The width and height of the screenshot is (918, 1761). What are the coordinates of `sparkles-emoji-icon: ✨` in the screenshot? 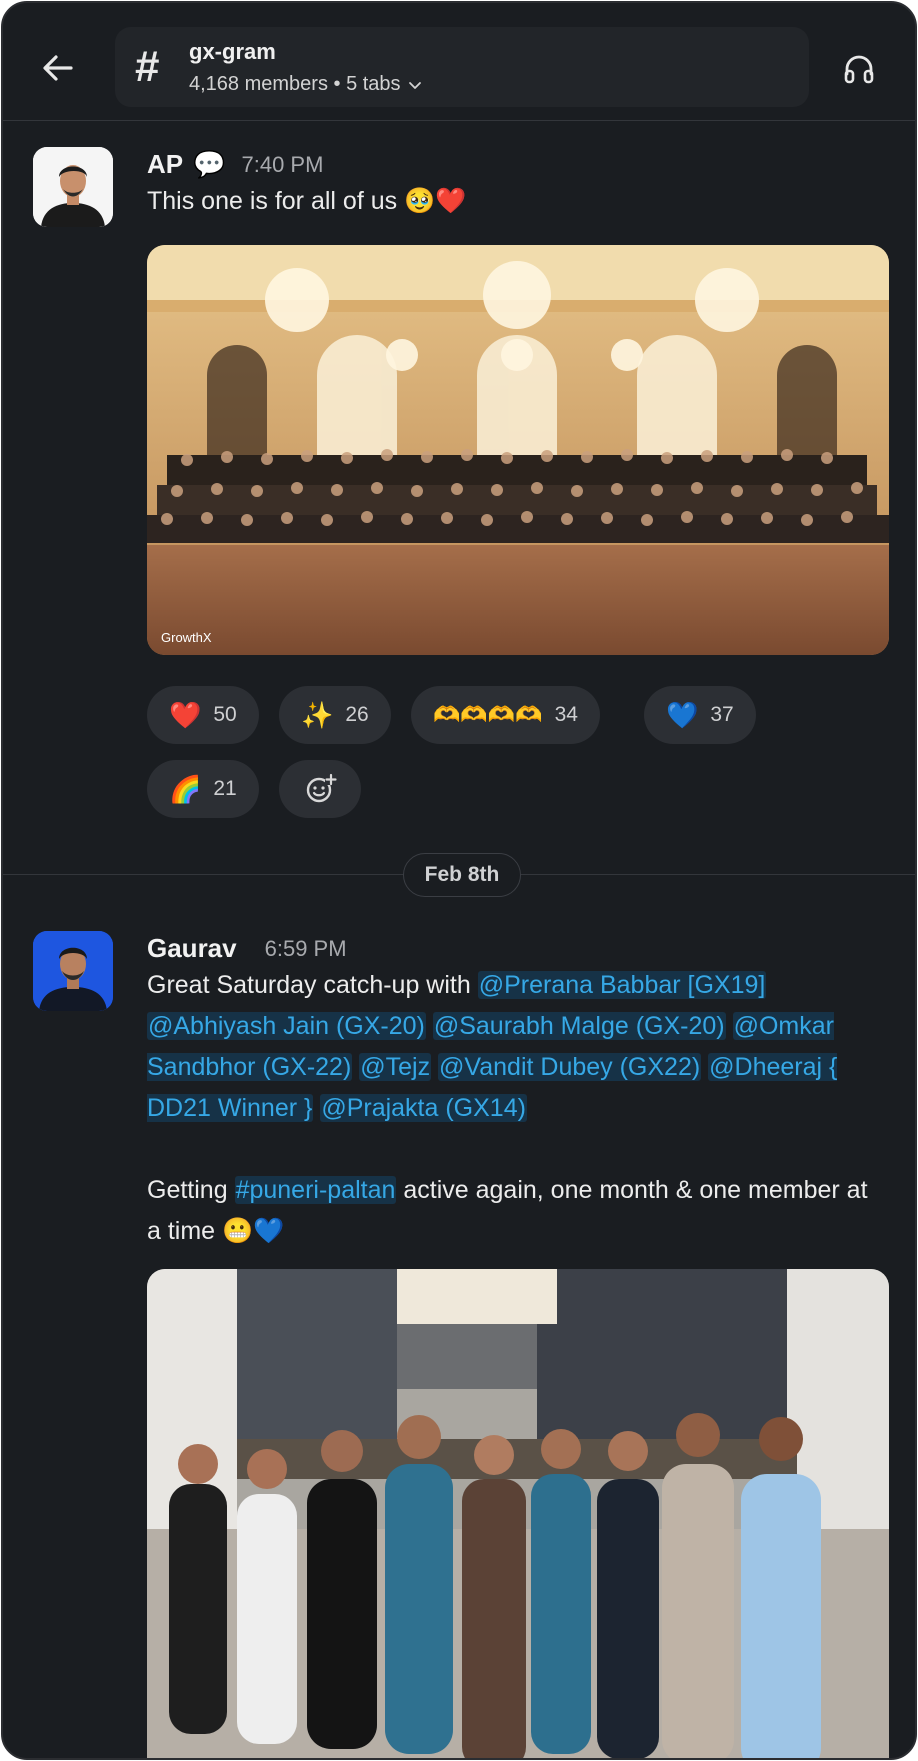 It's located at (317, 715).